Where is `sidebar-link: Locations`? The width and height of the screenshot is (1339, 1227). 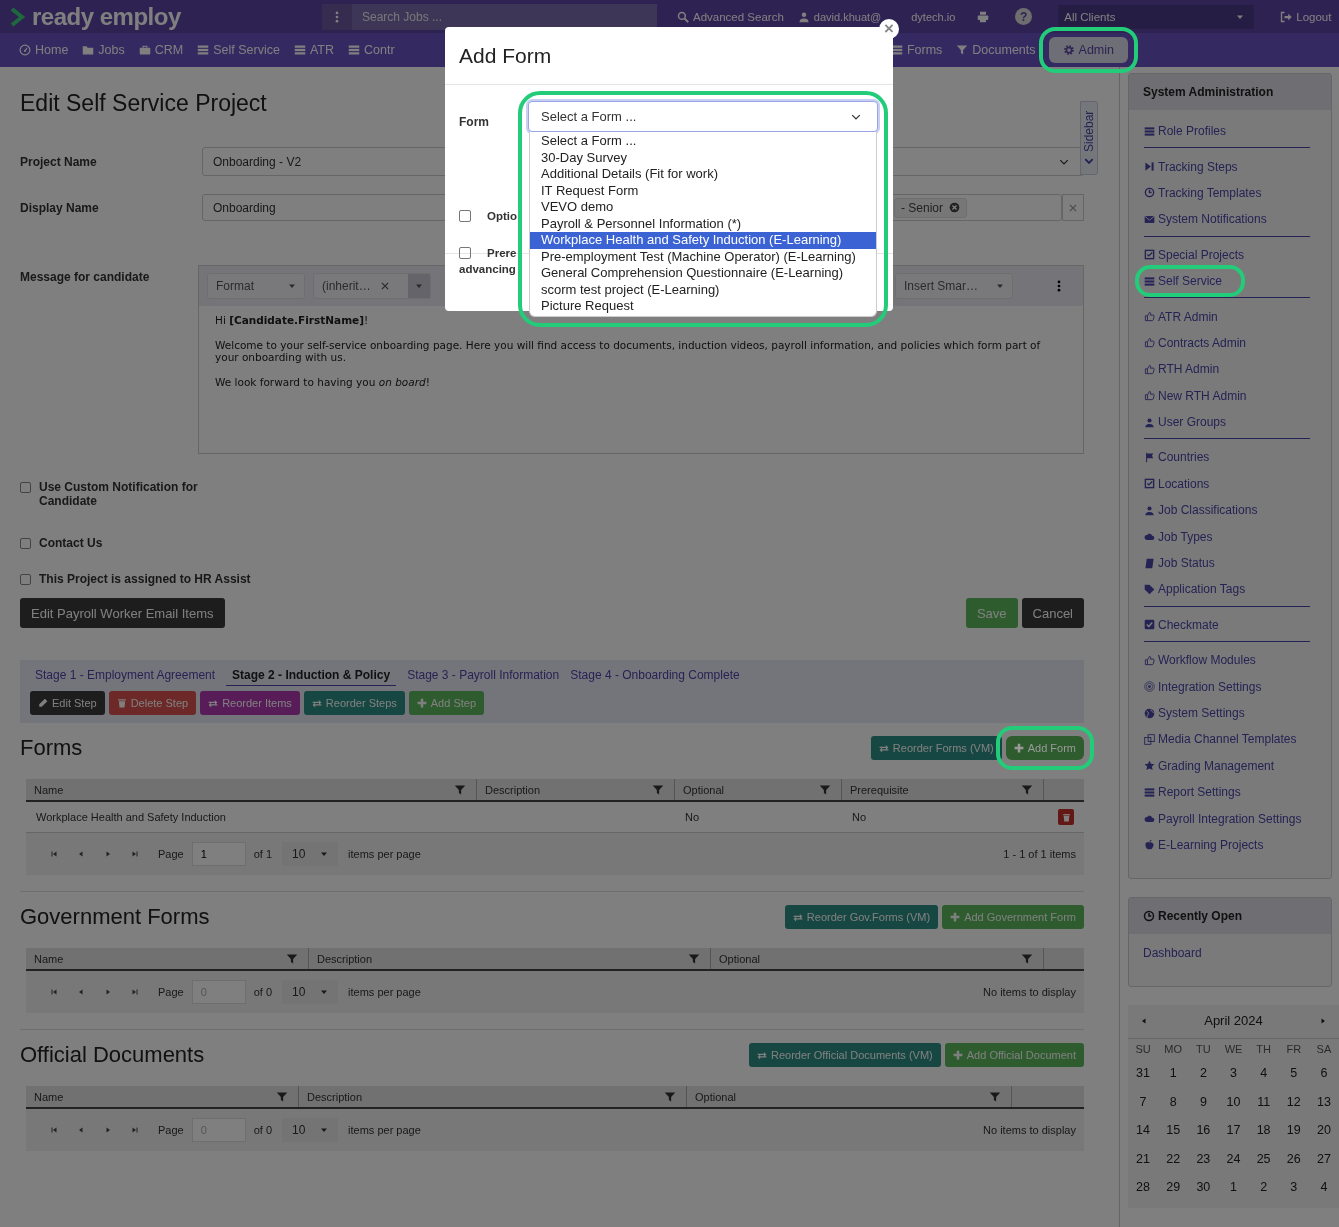
sidebar-link: Locations is located at coordinates (1177, 483).